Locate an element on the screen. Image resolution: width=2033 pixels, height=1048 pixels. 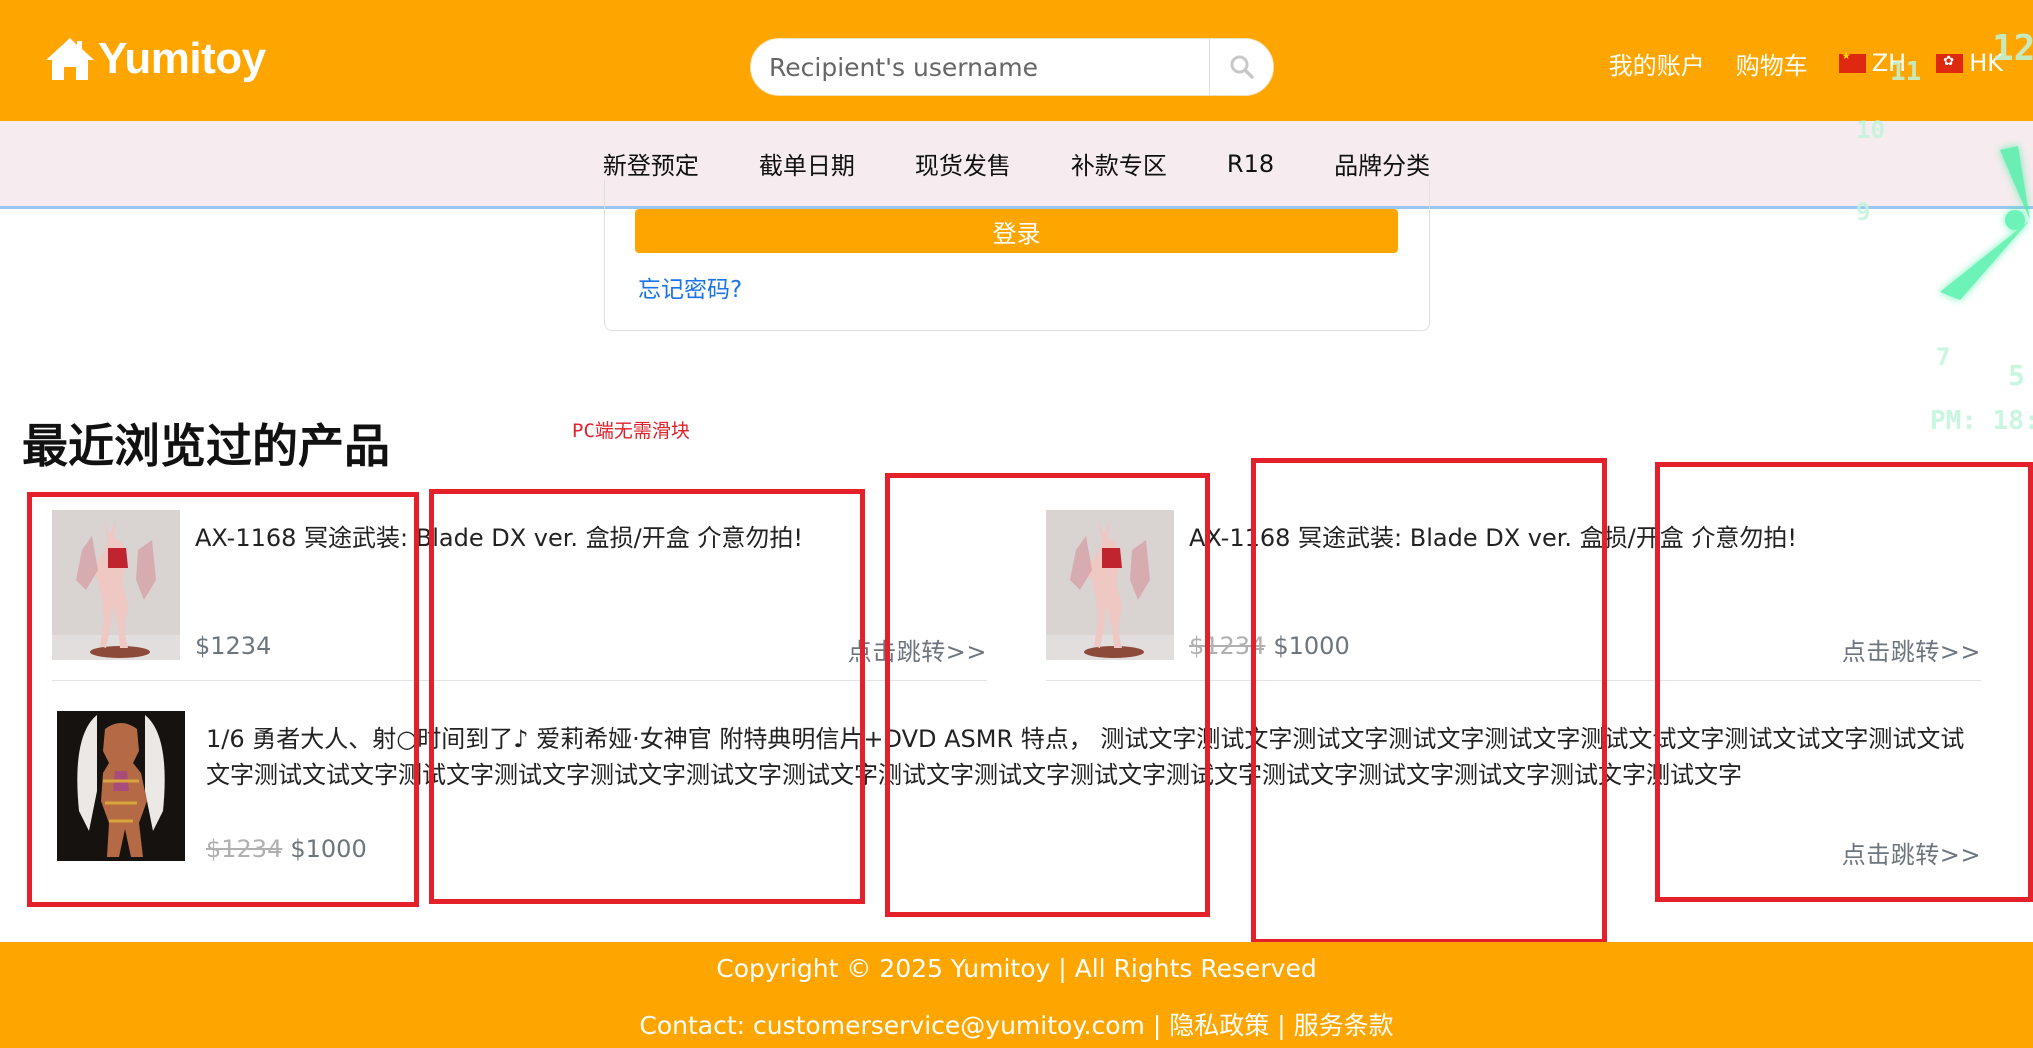
search-input is located at coordinates (981, 67).